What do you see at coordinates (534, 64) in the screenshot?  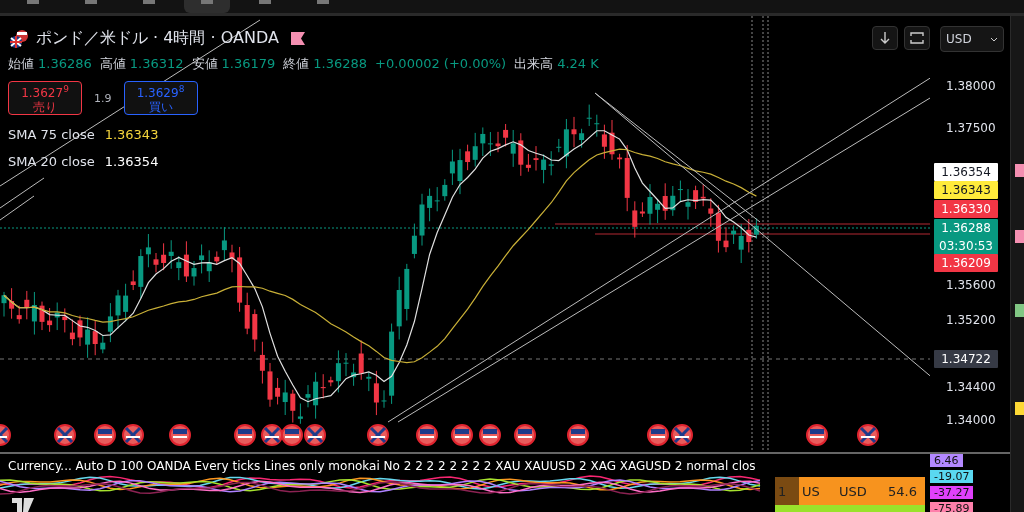 I see `volume-label: 出来高` at bounding box center [534, 64].